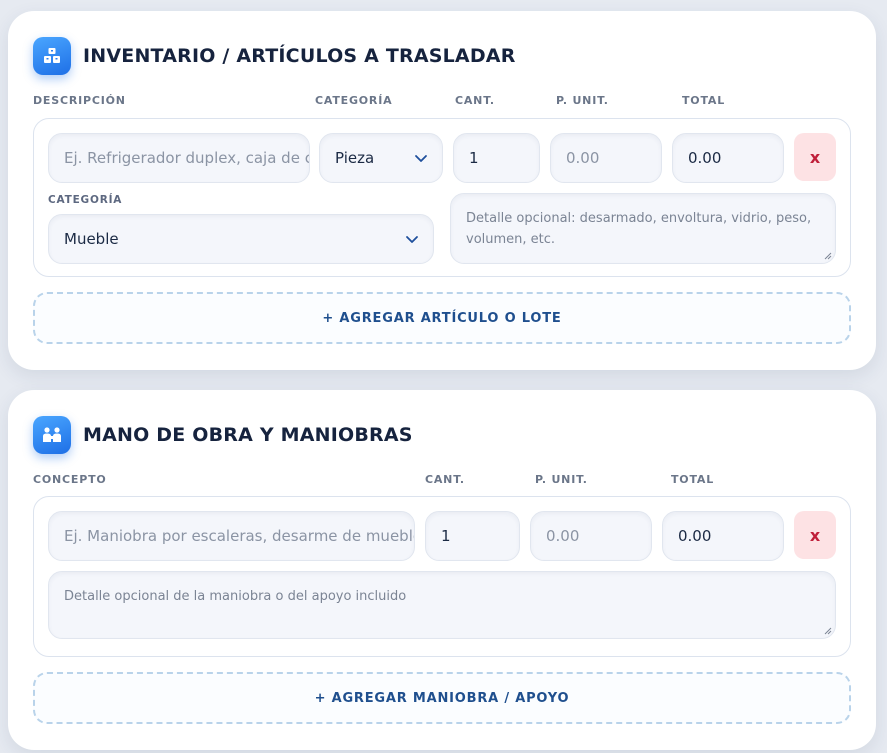 This screenshot has height=753, width=887. I want to click on column-description: DESCRIPCIÓN, so click(79, 100).